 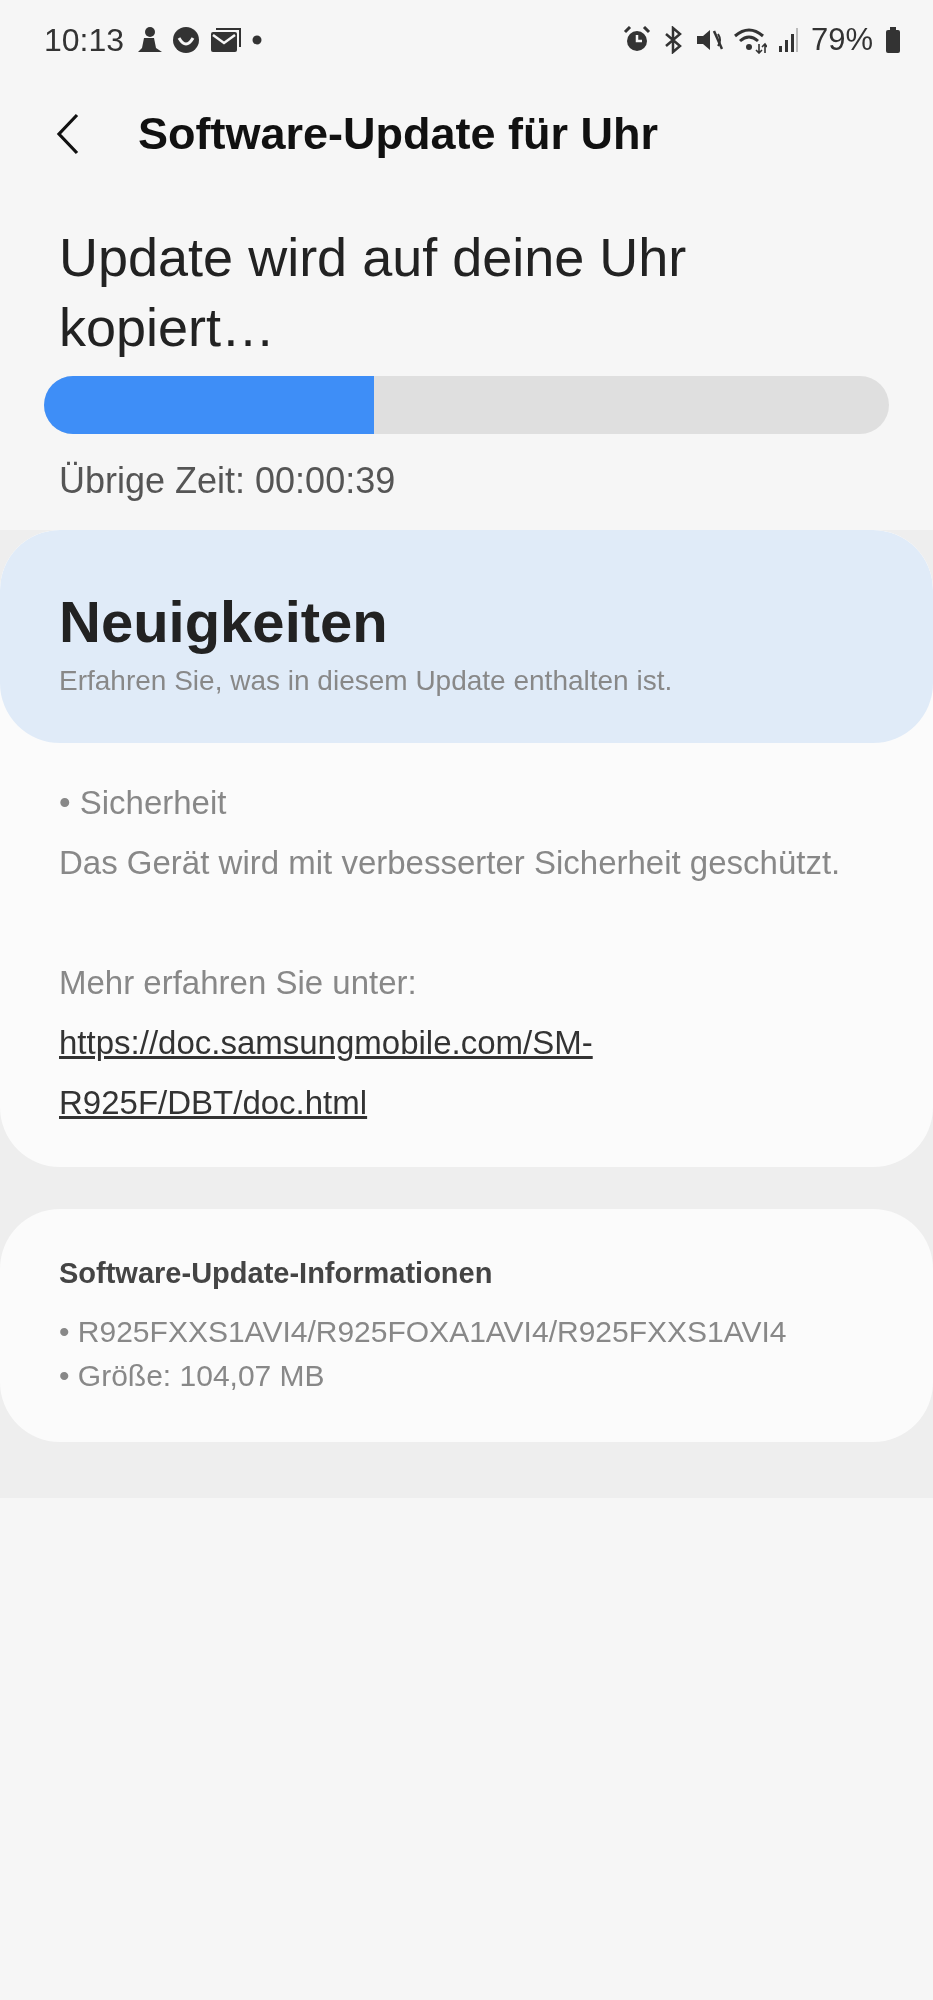 What do you see at coordinates (186, 40) in the screenshot?
I see `smiley-icon` at bounding box center [186, 40].